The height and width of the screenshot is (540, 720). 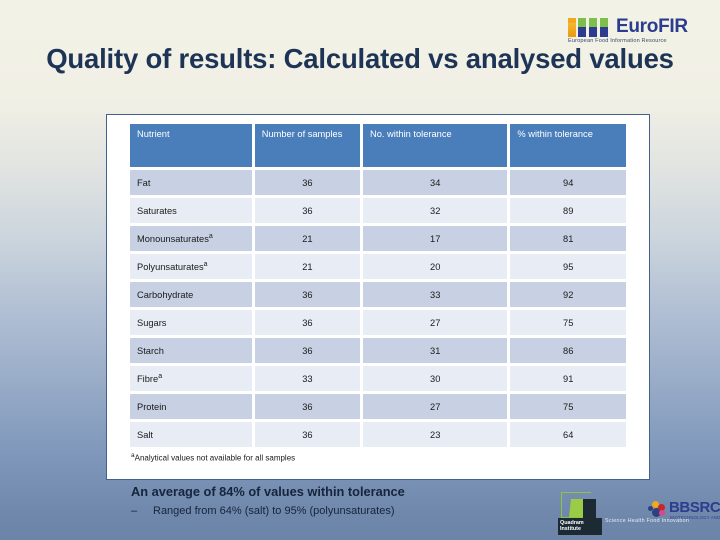 I want to click on table-row: Monounsaturatesa 21 17 81, so click(x=378, y=238).